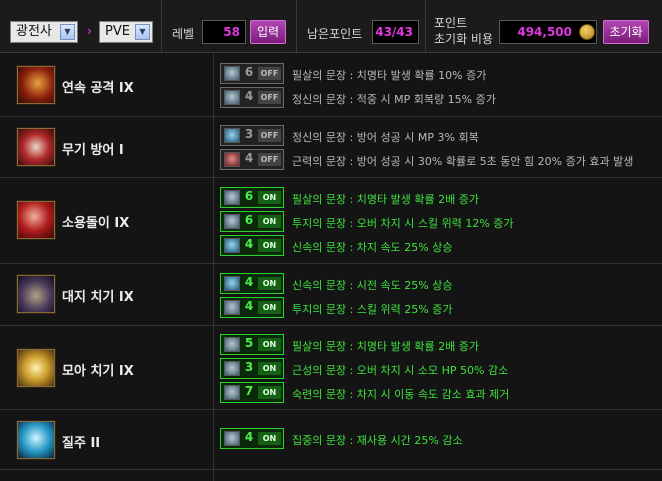 The width and height of the screenshot is (662, 481). What do you see at coordinates (98, 297) in the screenshot?
I see `skill-name: 대지 치기 IX` at bounding box center [98, 297].